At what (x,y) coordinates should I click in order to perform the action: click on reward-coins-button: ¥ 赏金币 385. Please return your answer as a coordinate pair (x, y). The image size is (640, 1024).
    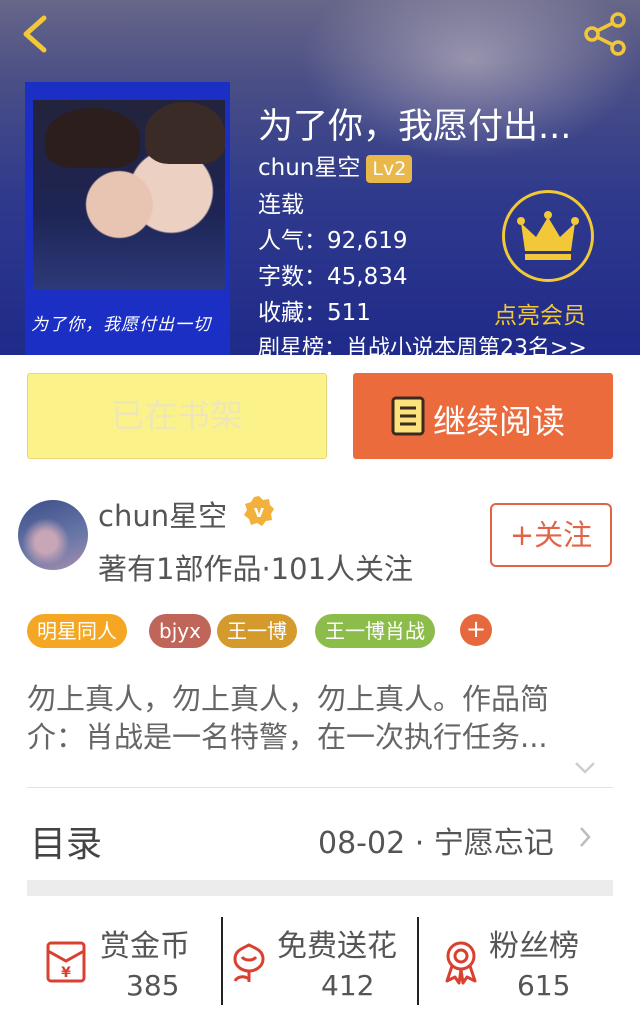
    Looking at the image, I should click on (110, 962).